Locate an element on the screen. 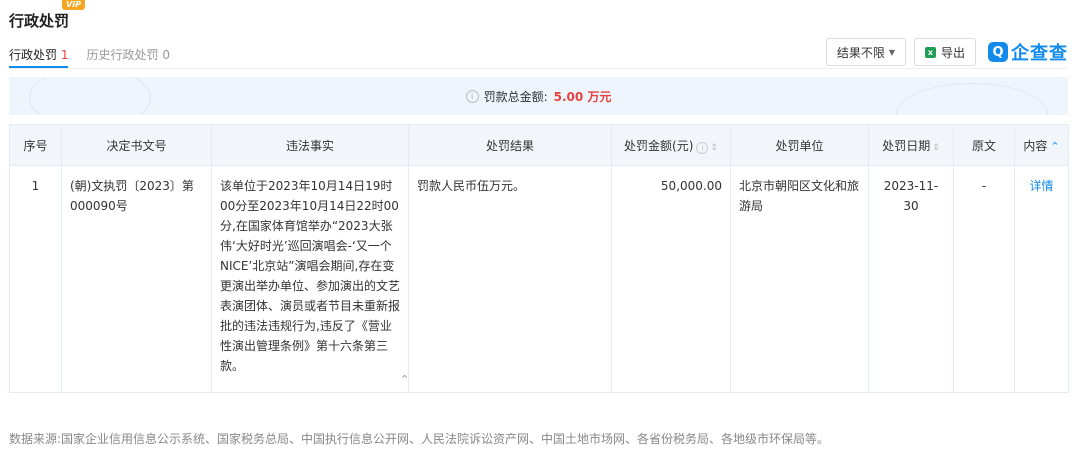  tab-label: 历史行政处罚 is located at coordinates (122, 55).